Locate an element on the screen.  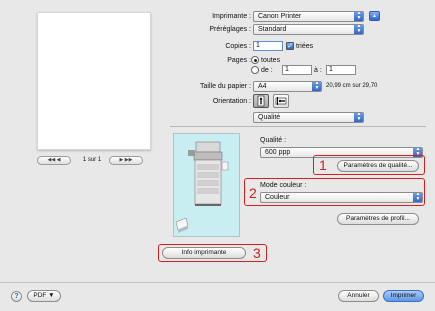
expand-dialog-button: ▲ is located at coordinates (374, 16).